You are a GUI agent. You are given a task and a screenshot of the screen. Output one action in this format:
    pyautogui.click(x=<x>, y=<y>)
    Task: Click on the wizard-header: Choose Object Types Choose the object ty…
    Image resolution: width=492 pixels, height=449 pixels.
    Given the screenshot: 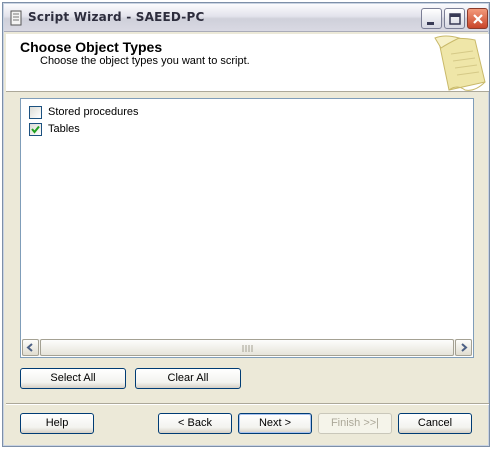 What is the action you would take?
    pyautogui.click(x=247, y=63)
    